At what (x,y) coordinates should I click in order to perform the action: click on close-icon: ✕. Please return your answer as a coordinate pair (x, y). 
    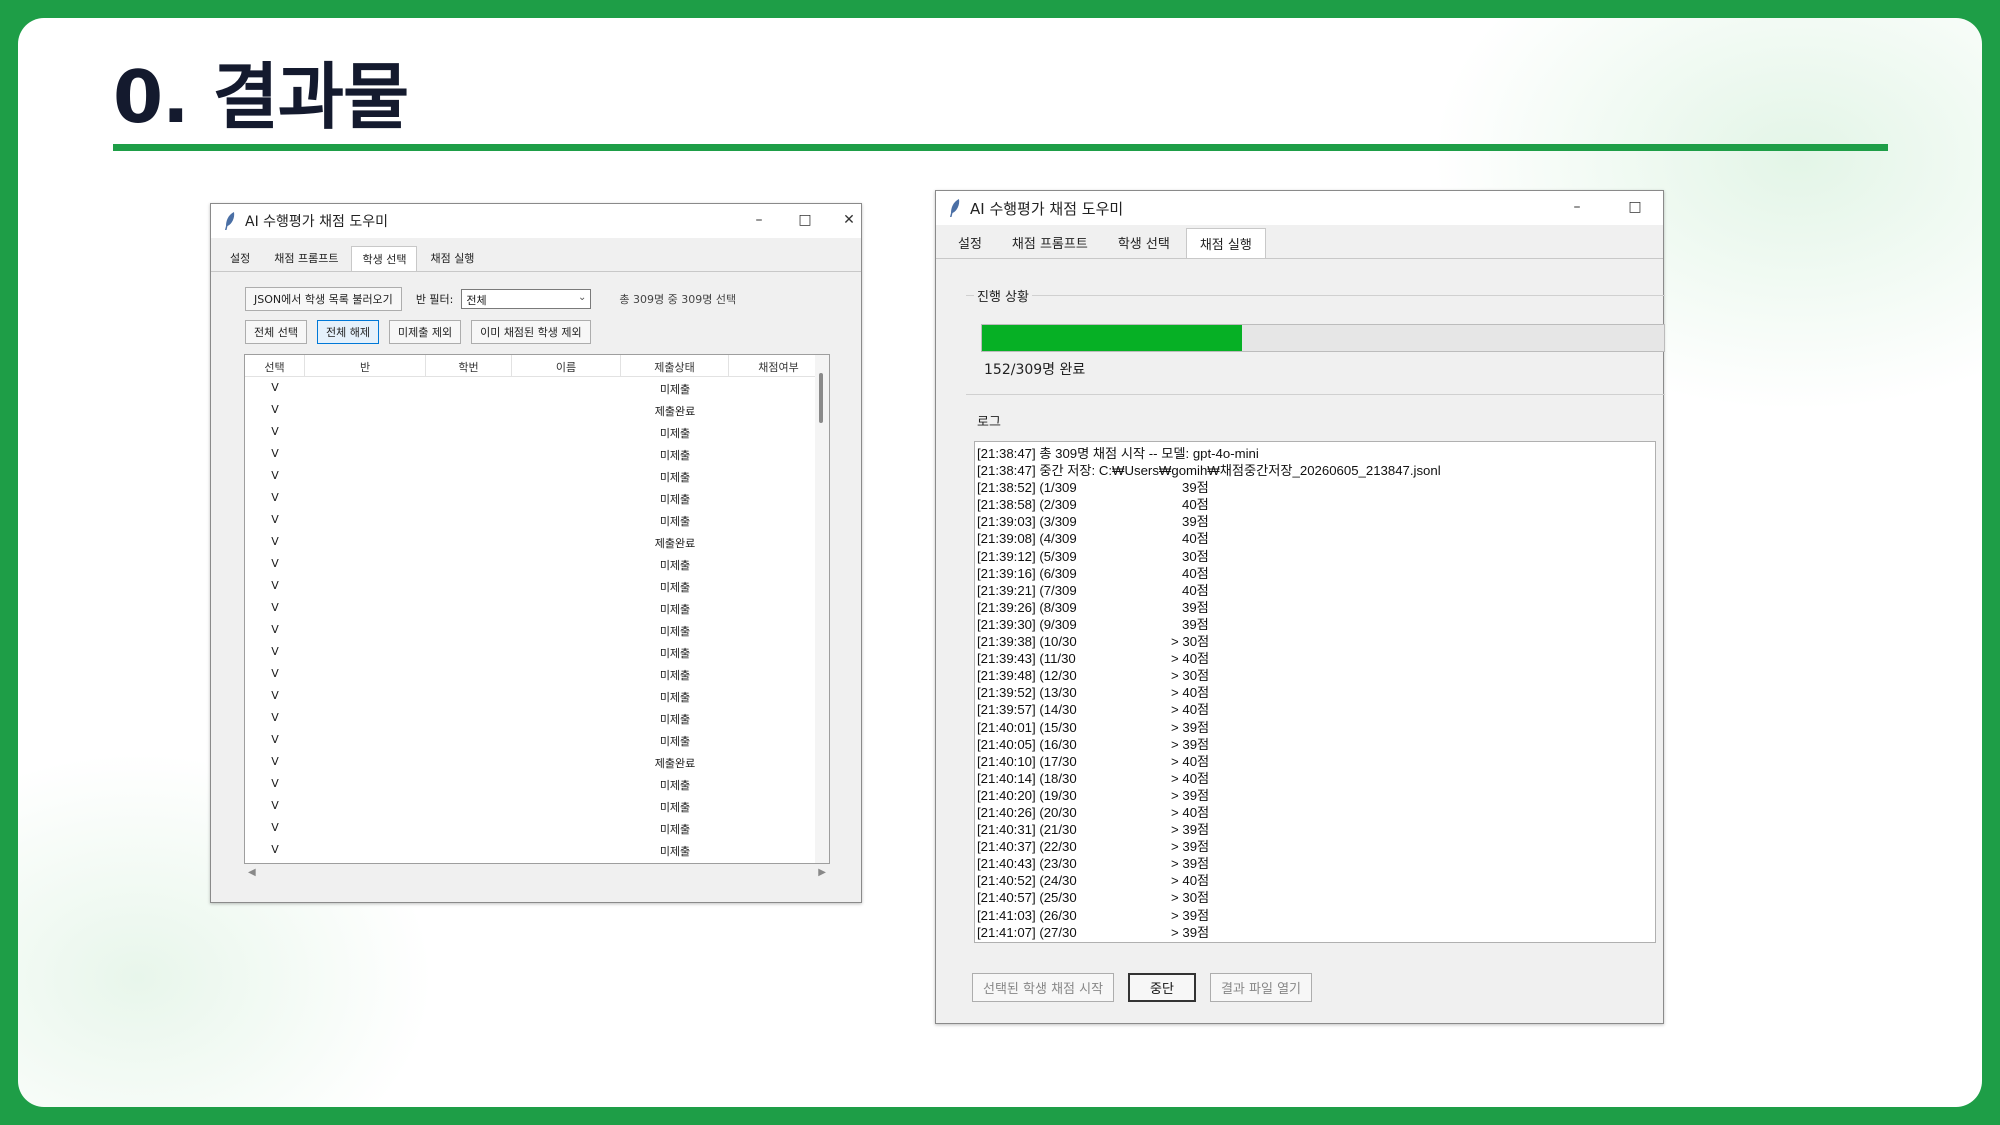
    Looking at the image, I should click on (849, 220).